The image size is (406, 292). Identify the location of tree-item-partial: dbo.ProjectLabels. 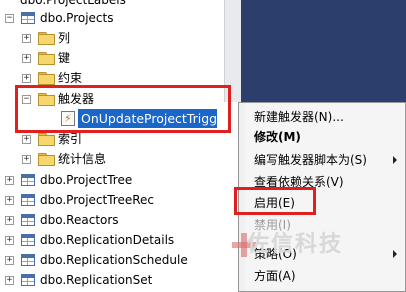
(73, 4).